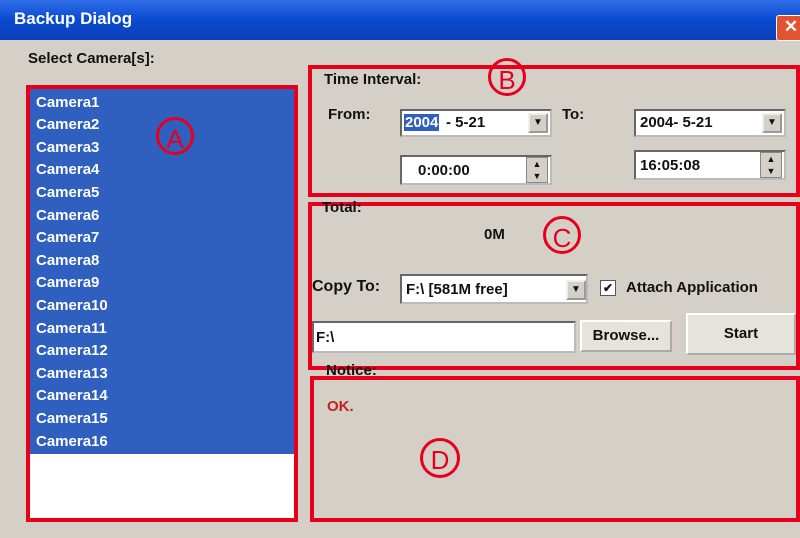 The image size is (800, 538). What do you see at coordinates (67, 193) in the screenshot?
I see `camera-item: Camera5` at bounding box center [67, 193].